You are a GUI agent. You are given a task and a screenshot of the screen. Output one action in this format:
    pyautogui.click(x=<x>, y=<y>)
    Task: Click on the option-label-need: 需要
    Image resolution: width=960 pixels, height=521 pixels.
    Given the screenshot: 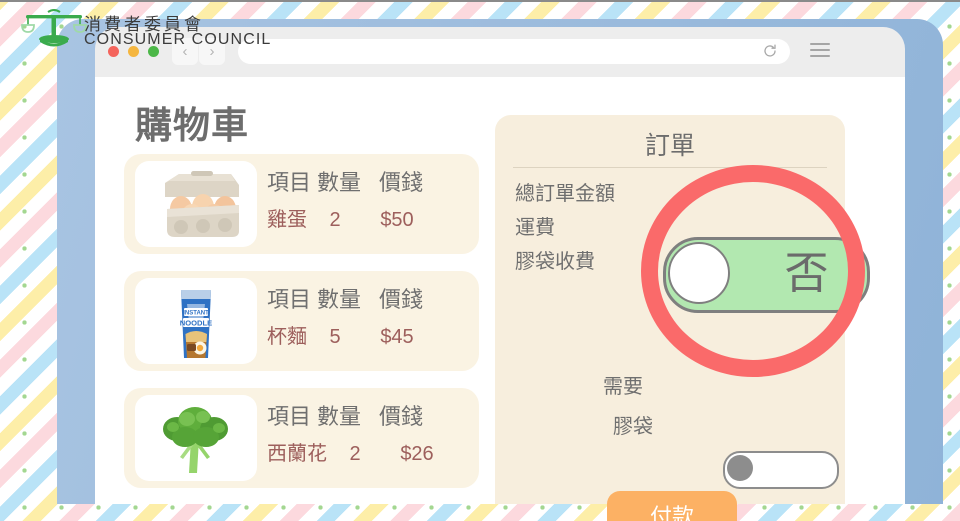 What is the action you would take?
    pyautogui.click(x=623, y=387)
    